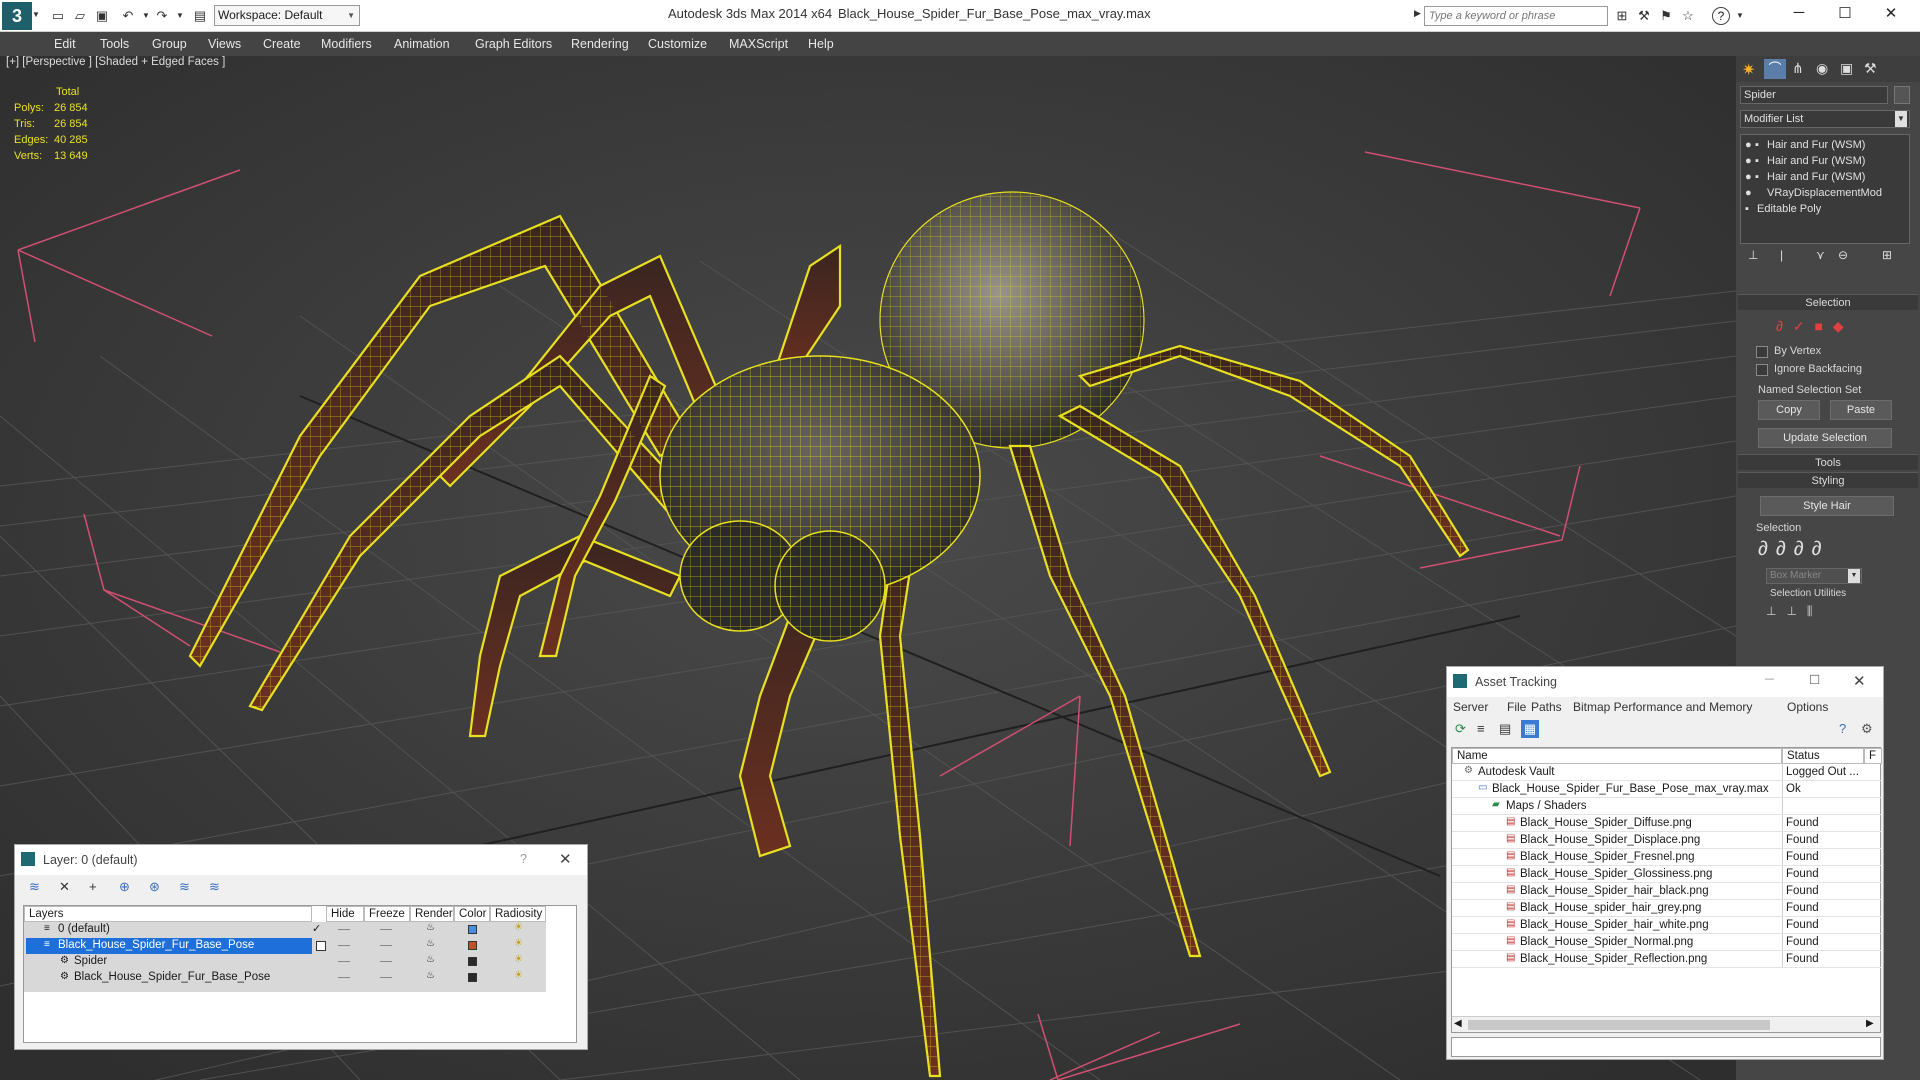 This screenshot has height=1080, width=1920. What do you see at coordinates (1814, 576) in the screenshot?
I see `box-marker-dropdown: Box Marker ▼` at bounding box center [1814, 576].